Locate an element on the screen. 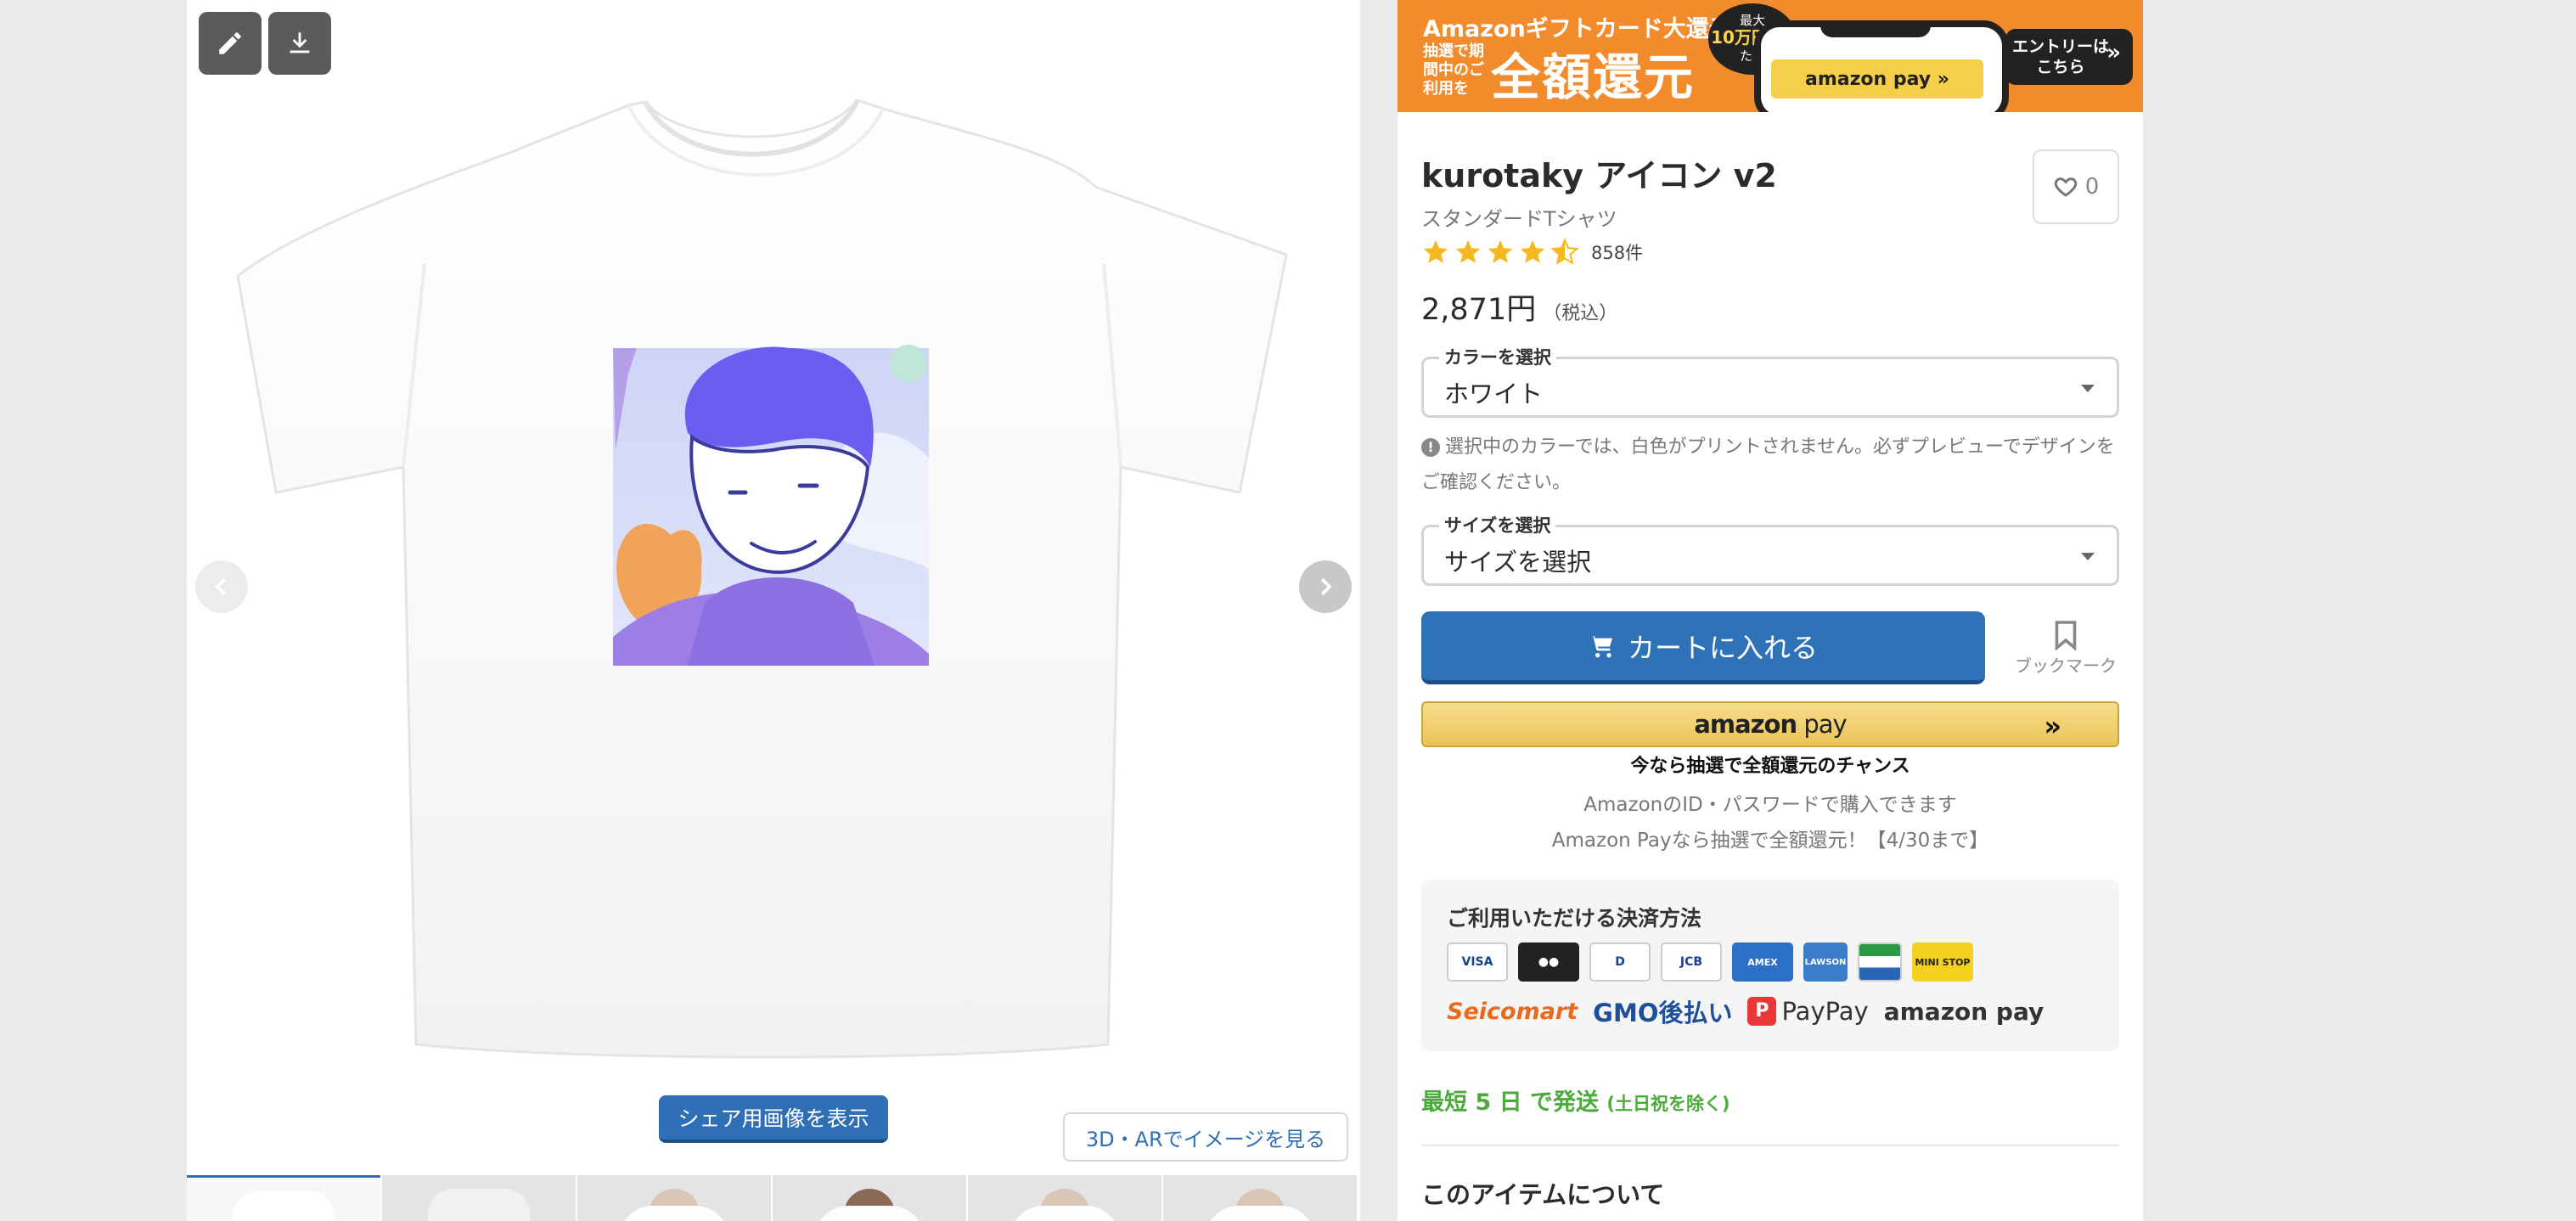 This screenshot has width=2576, height=1221. product-title: kurotaky アイコン v2 is located at coordinates (1599, 176).